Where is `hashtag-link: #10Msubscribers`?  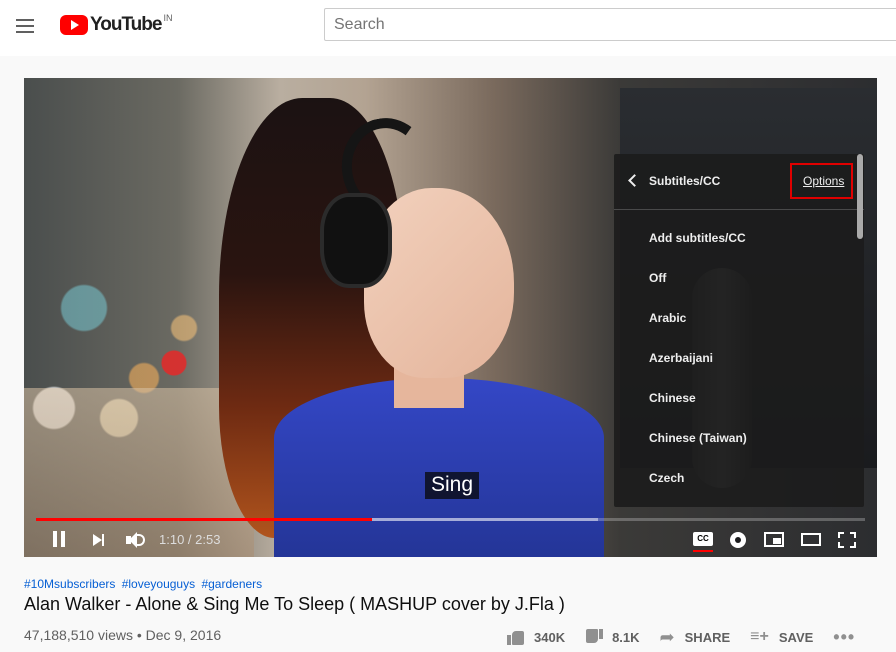
hashtag-link: #10Msubscribers is located at coordinates (69, 584).